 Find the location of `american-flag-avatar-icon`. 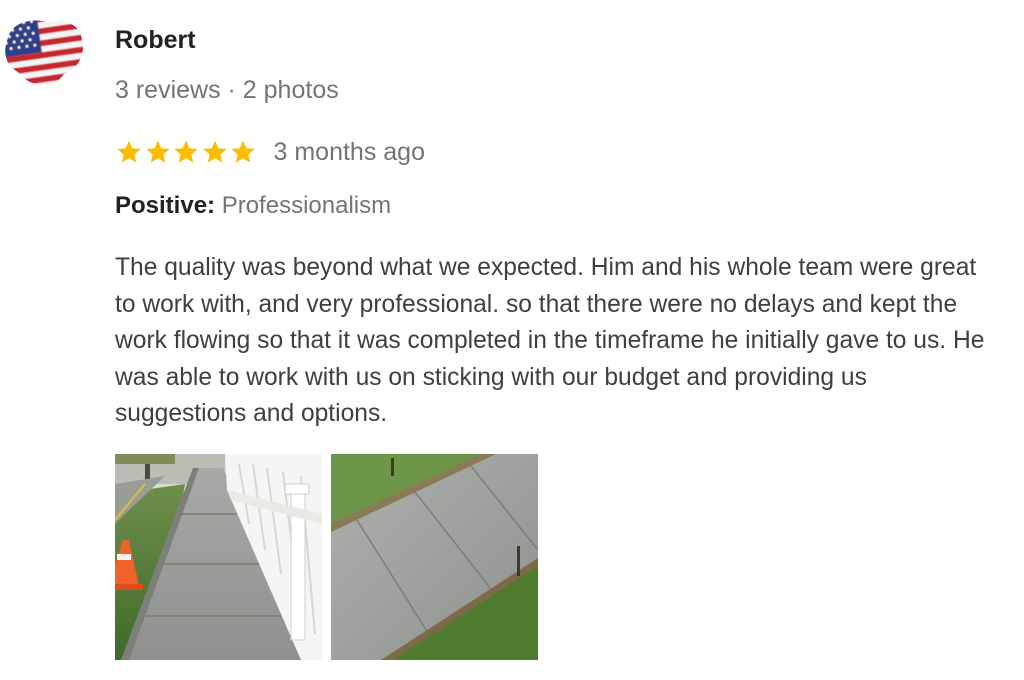

american-flag-avatar-icon is located at coordinates (44, 53).